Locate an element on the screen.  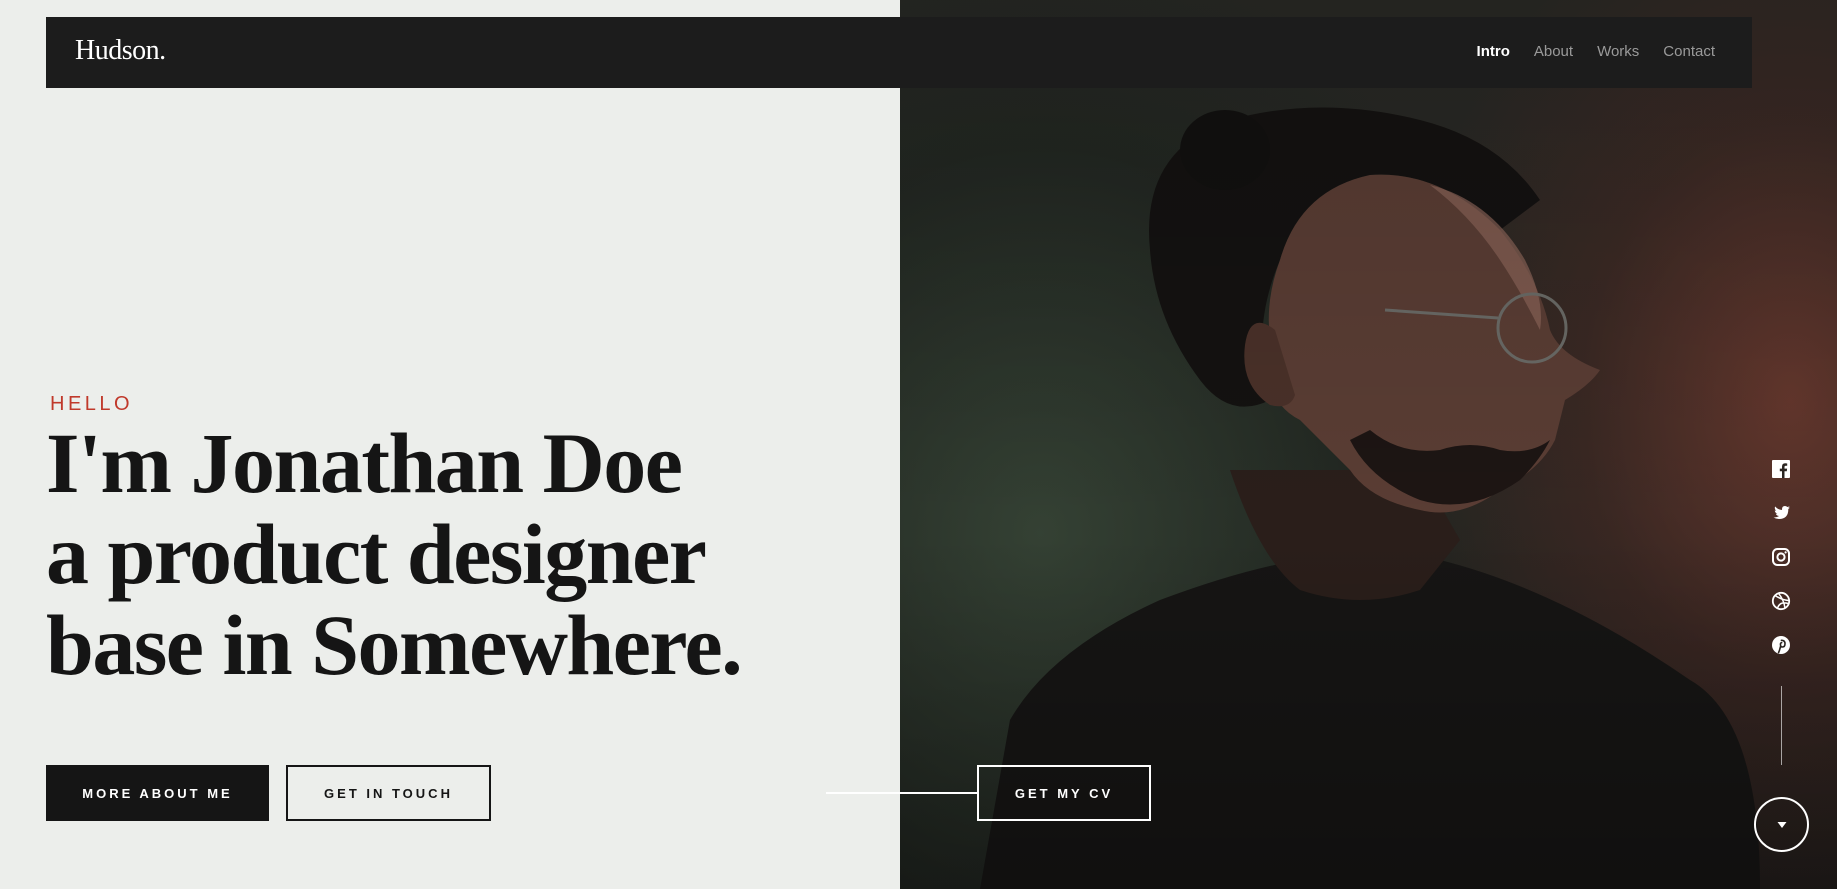
site-logo: Hudson. is located at coordinates (120, 51).